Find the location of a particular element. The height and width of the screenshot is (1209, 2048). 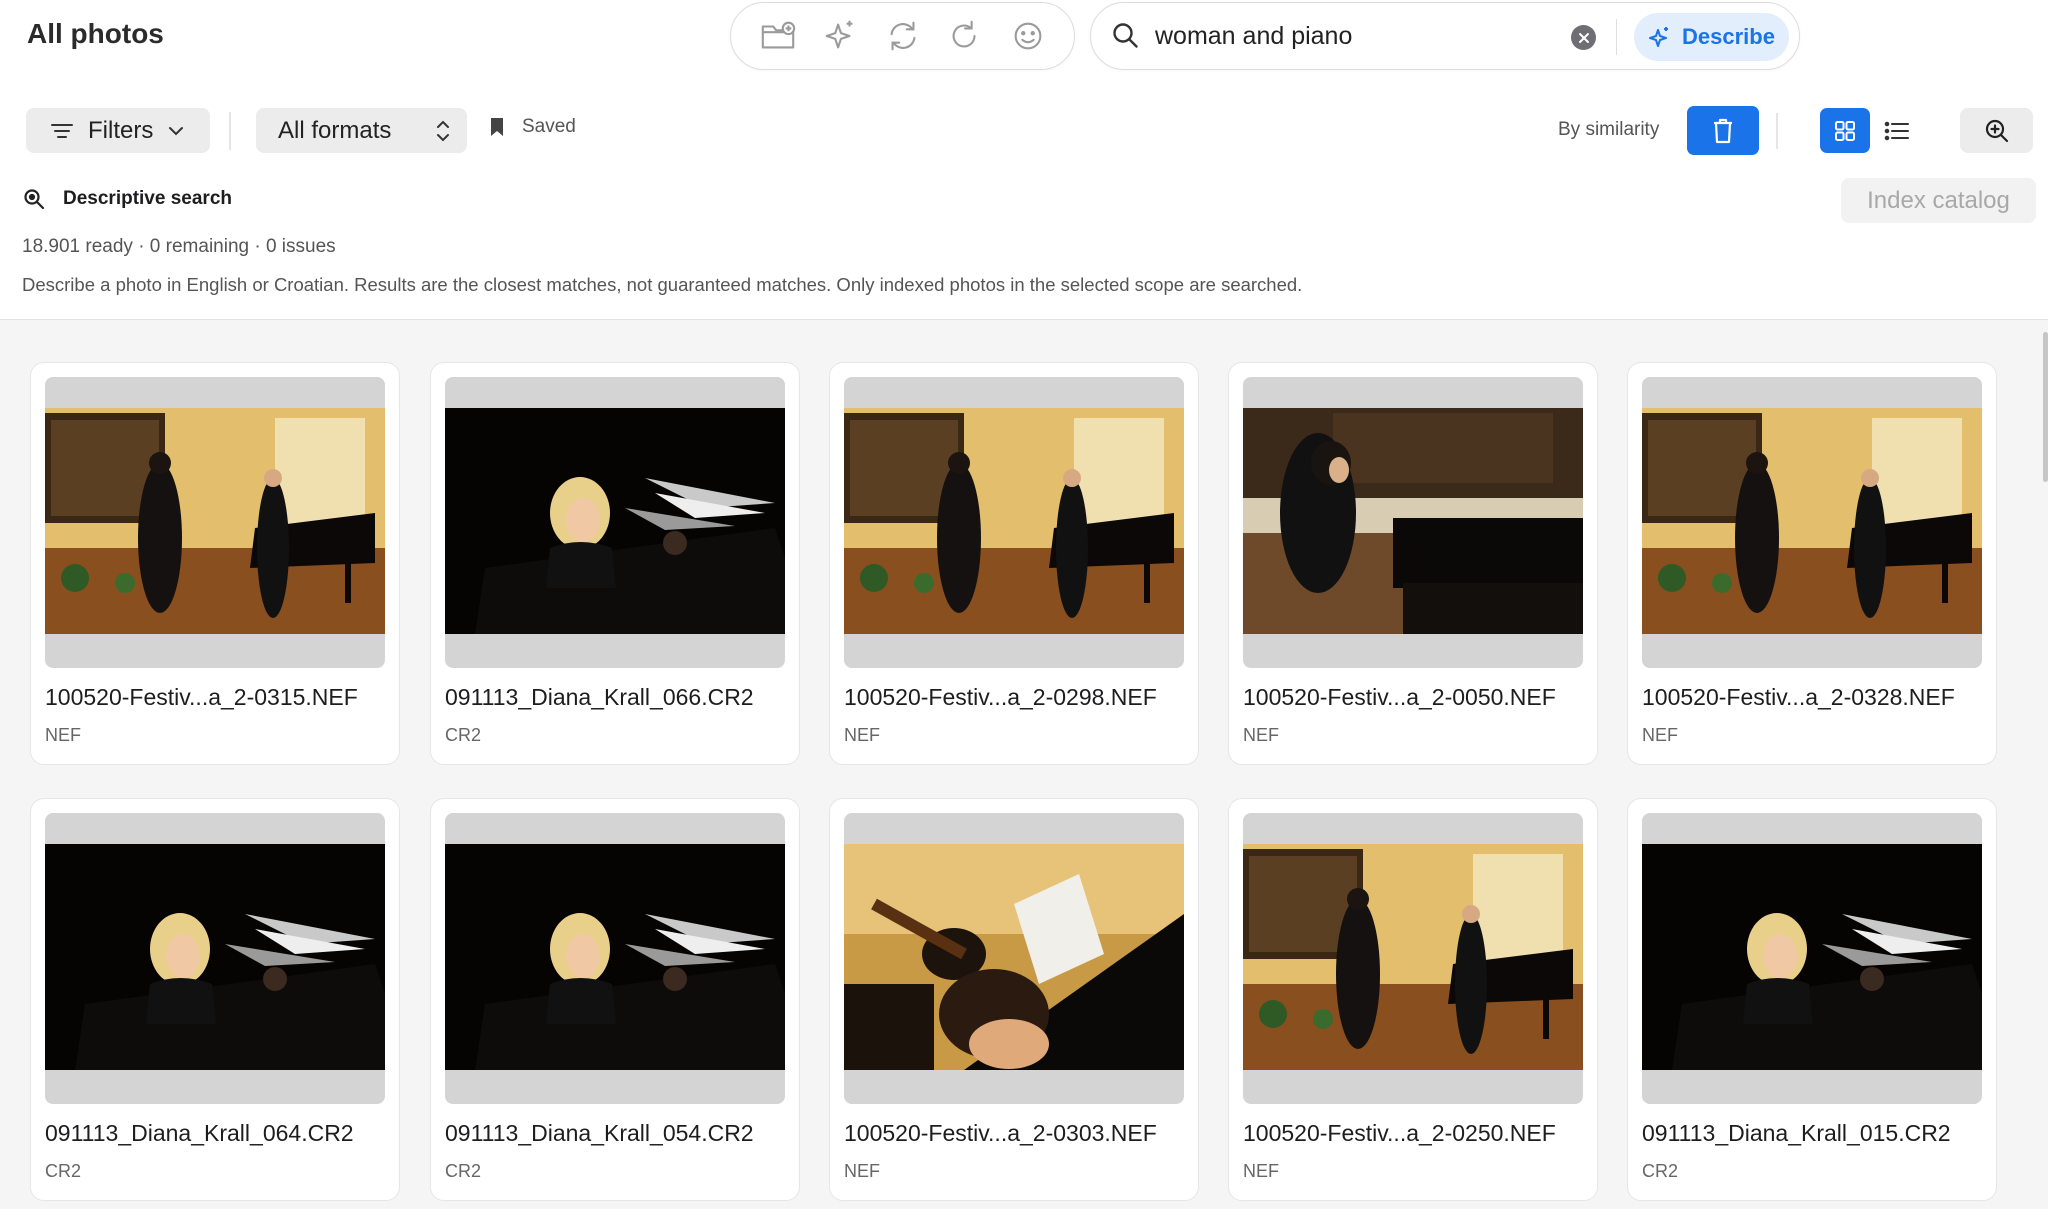

photo-card: 091113_Diana_Krall_054.CR2 CR2 is located at coordinates (615, 999).